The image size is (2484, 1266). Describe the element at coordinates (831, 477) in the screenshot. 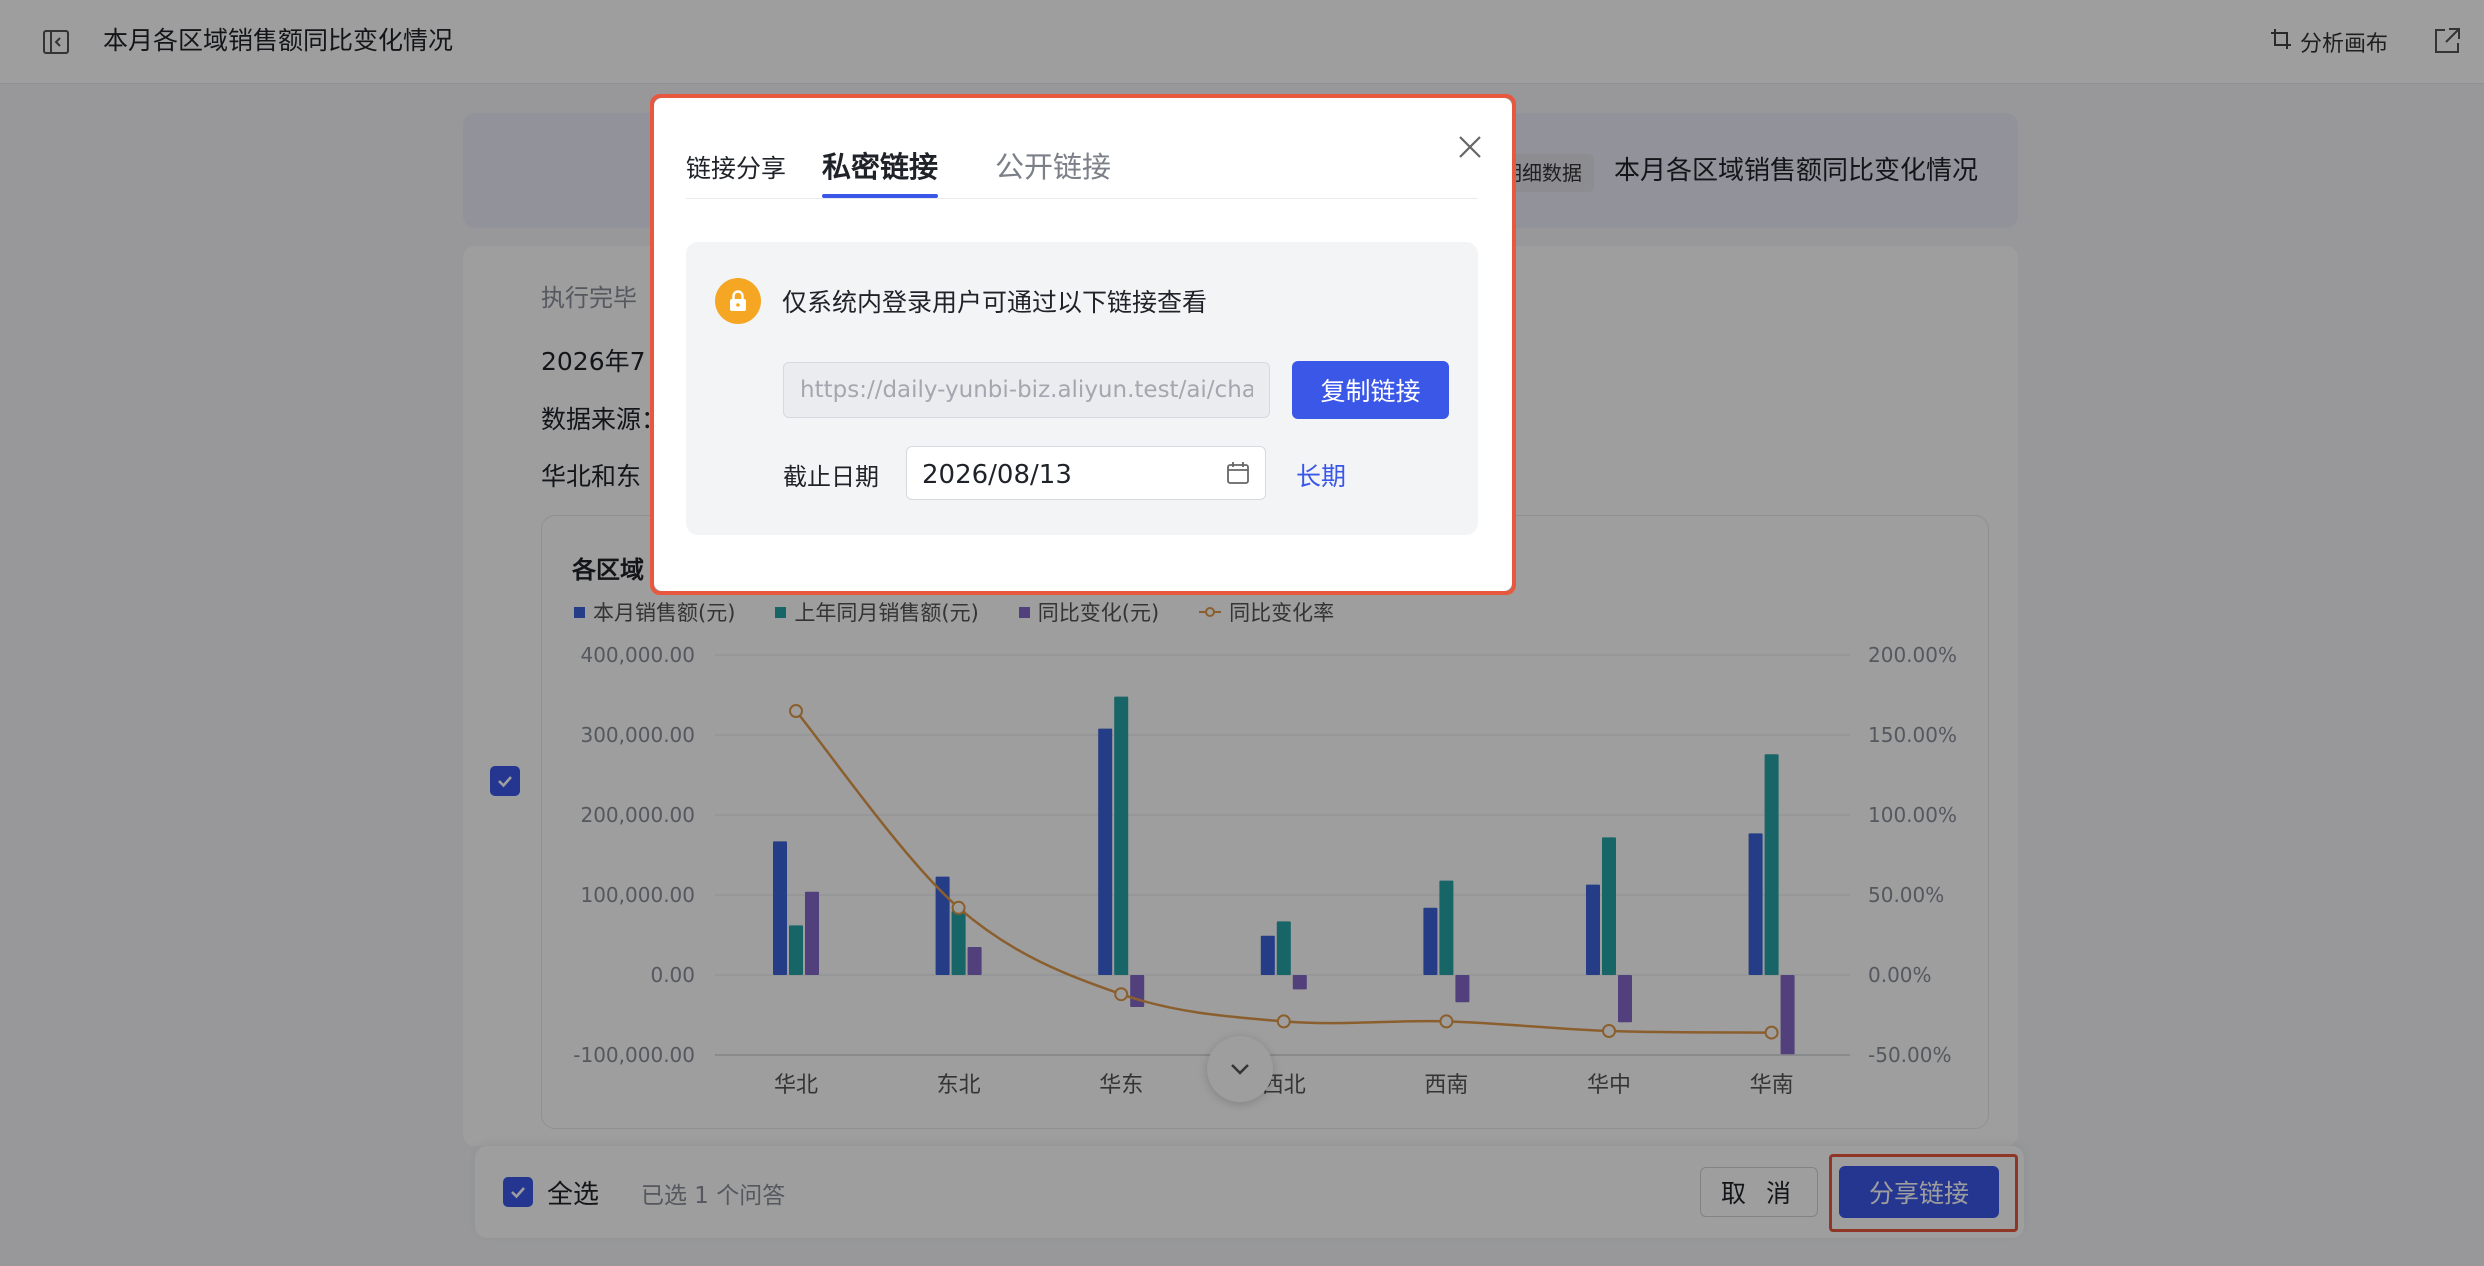

I see `deadline-label: 截止日期` at that location.